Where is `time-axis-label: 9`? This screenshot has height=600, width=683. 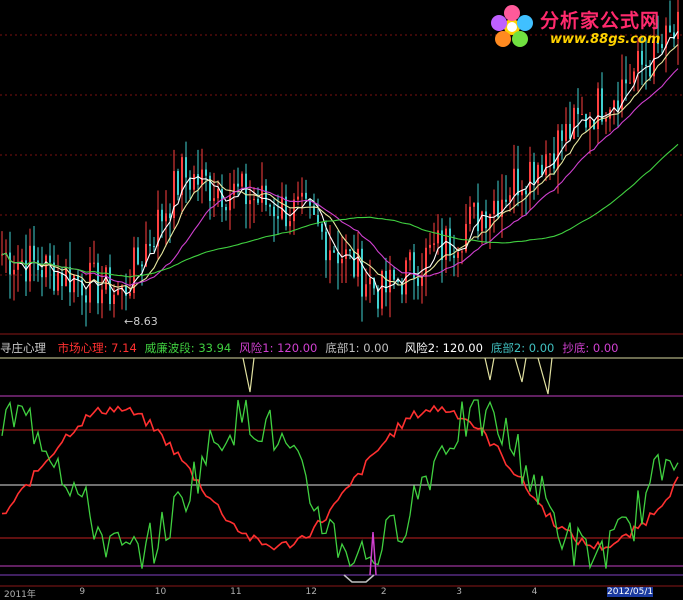
time-axis-label: 9 is located at coordinates (82, 592).